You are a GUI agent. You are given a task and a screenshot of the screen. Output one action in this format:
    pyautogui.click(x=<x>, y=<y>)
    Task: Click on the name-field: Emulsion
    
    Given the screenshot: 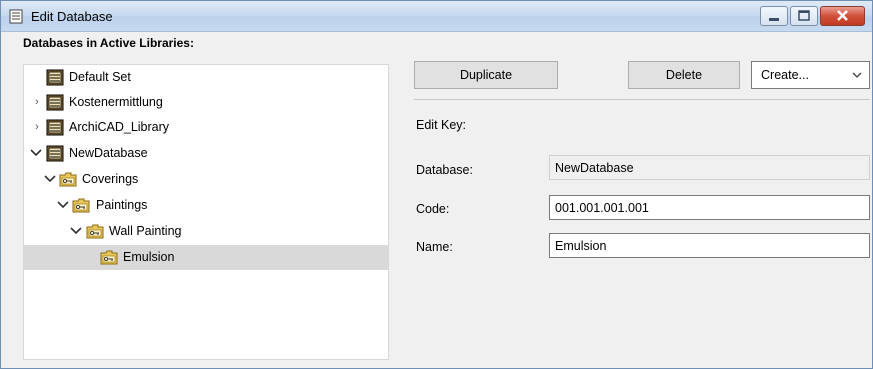 What is the action you would take?
    pyautogui.click(x=709, y=245)
    